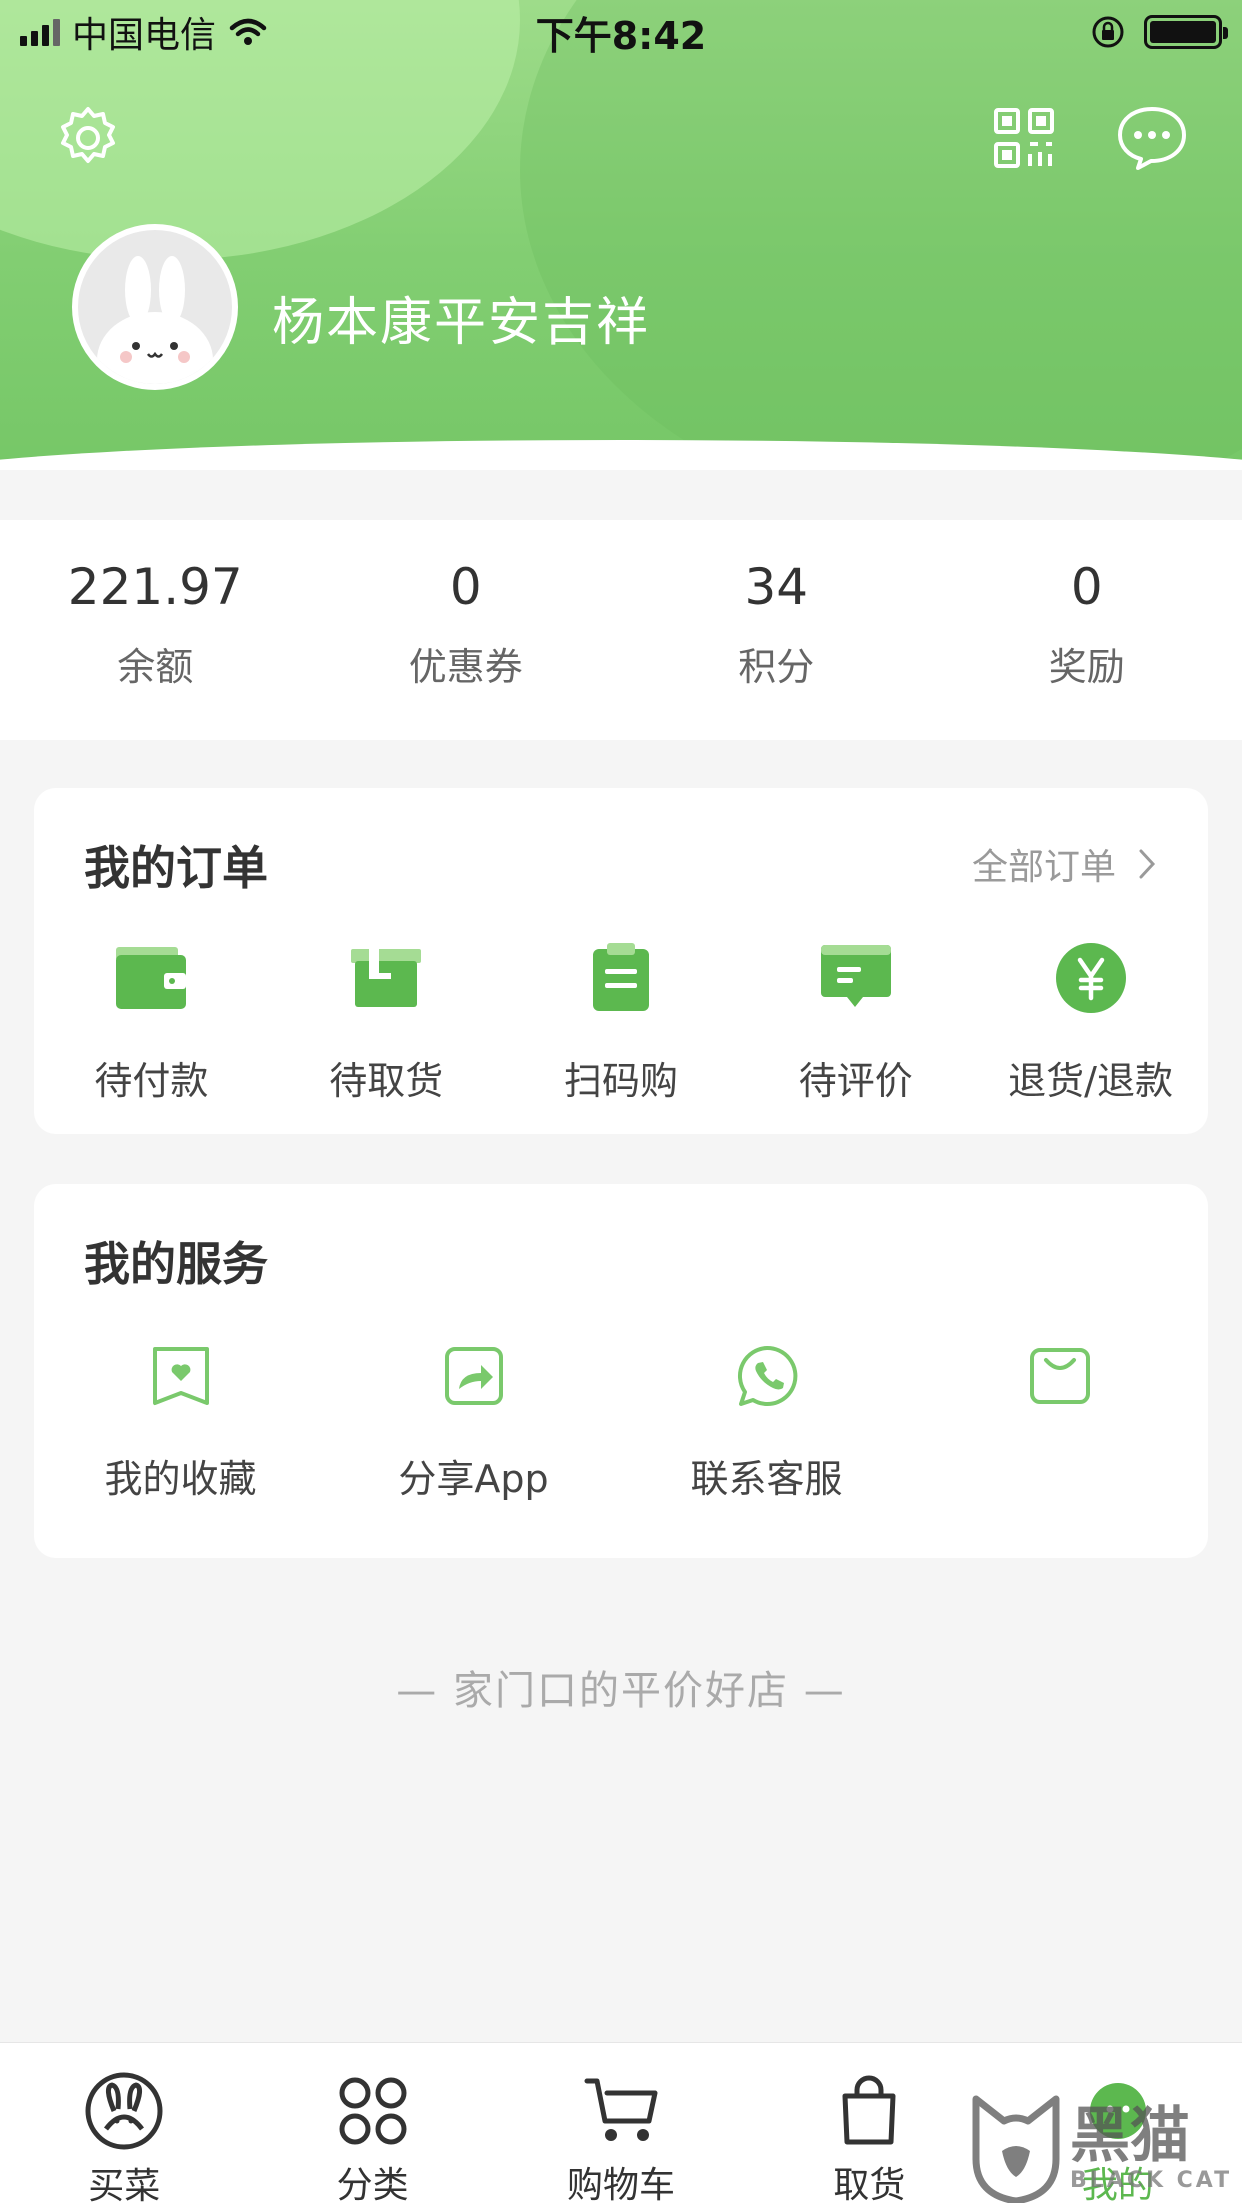 The height and width of the screenshot is (2208, 1242). Describe the element at coordinates (766, 1479) in the screenshot. I see `item-label: 联系客服` at that location.